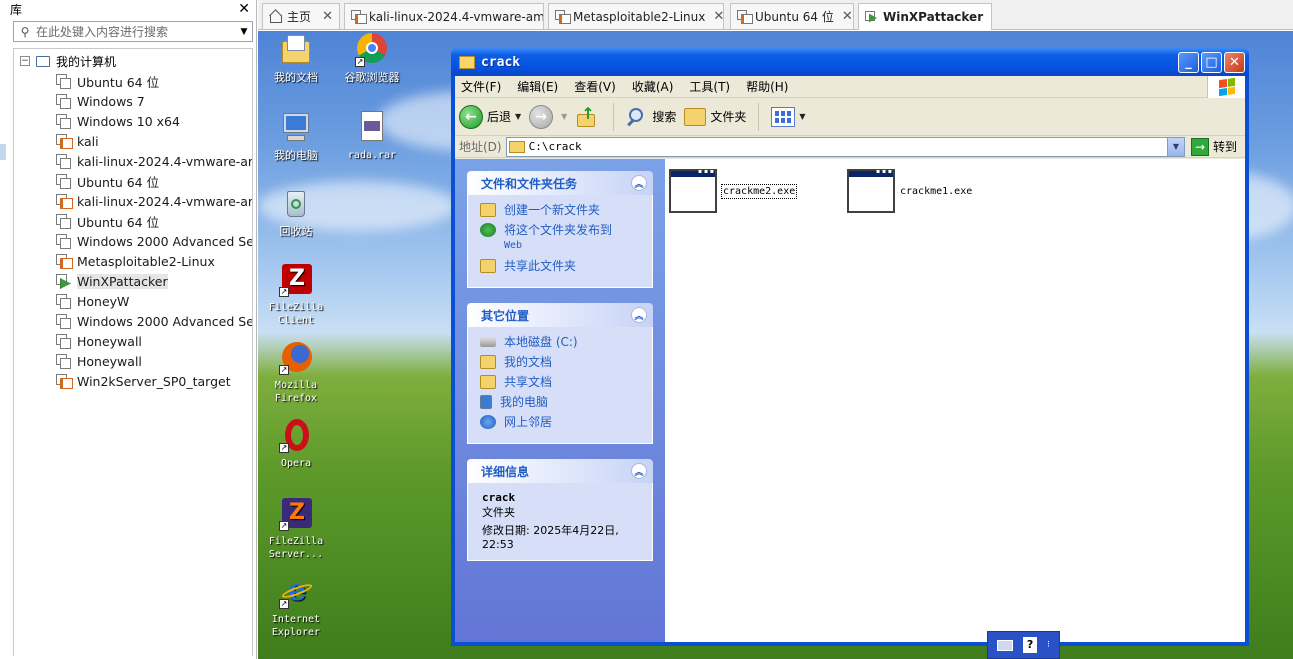 This screenshot has height=659, width=1293. What do you see at coordinates (566, 382) in the screenshot?
I see `link-shared-documents: 共享文档` at bounding box center [566, 382].